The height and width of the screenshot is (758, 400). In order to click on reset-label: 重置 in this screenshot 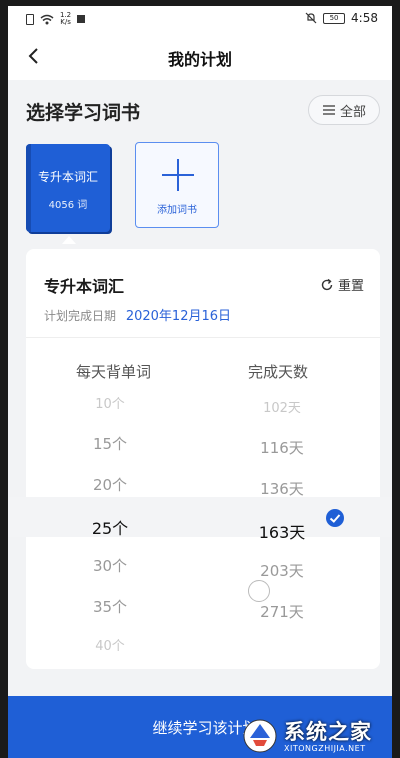, I will do `click(350, 286)`.